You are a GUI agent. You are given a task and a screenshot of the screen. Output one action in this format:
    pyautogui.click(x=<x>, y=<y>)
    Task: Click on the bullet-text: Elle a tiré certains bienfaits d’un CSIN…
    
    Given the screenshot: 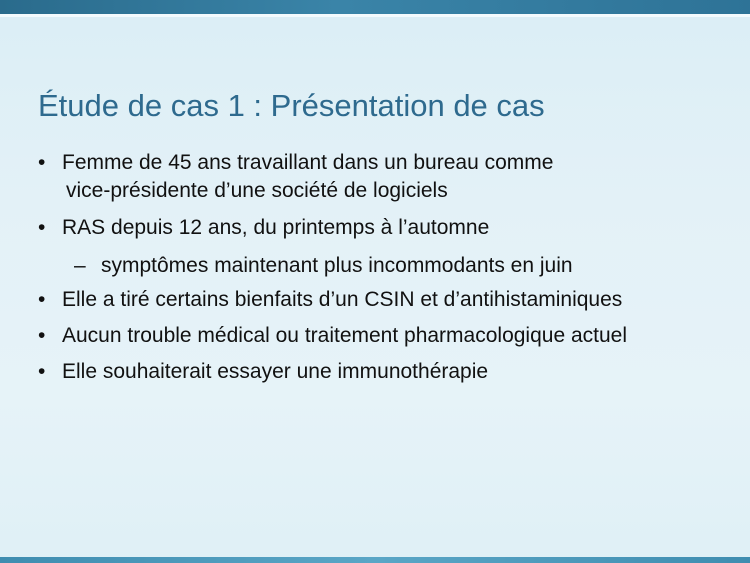 What is the action you would take?
    pyautogui.click(x=342, y=299)
    